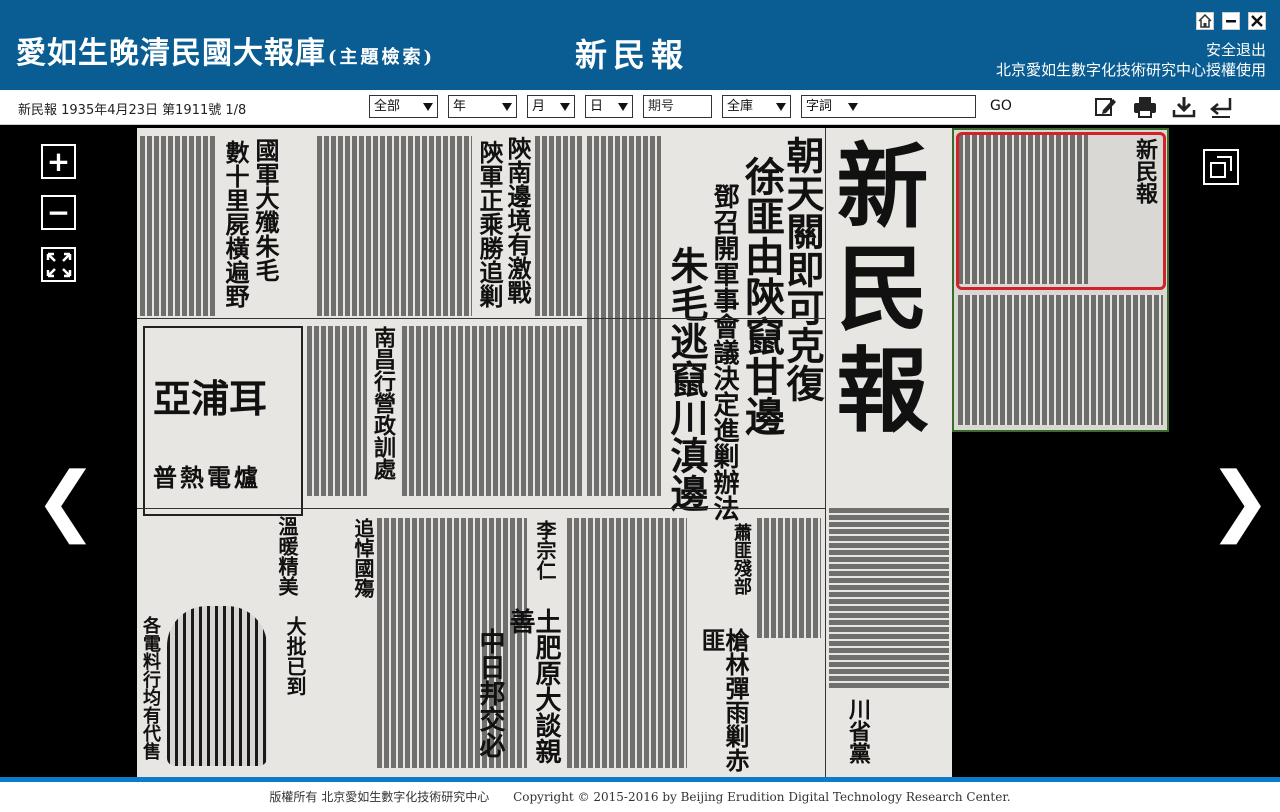 Image resolution: width=1280 pixels, height=812 pixels. I want to click on headline-7: 國軍大殲朱毛, so click(265, 210).